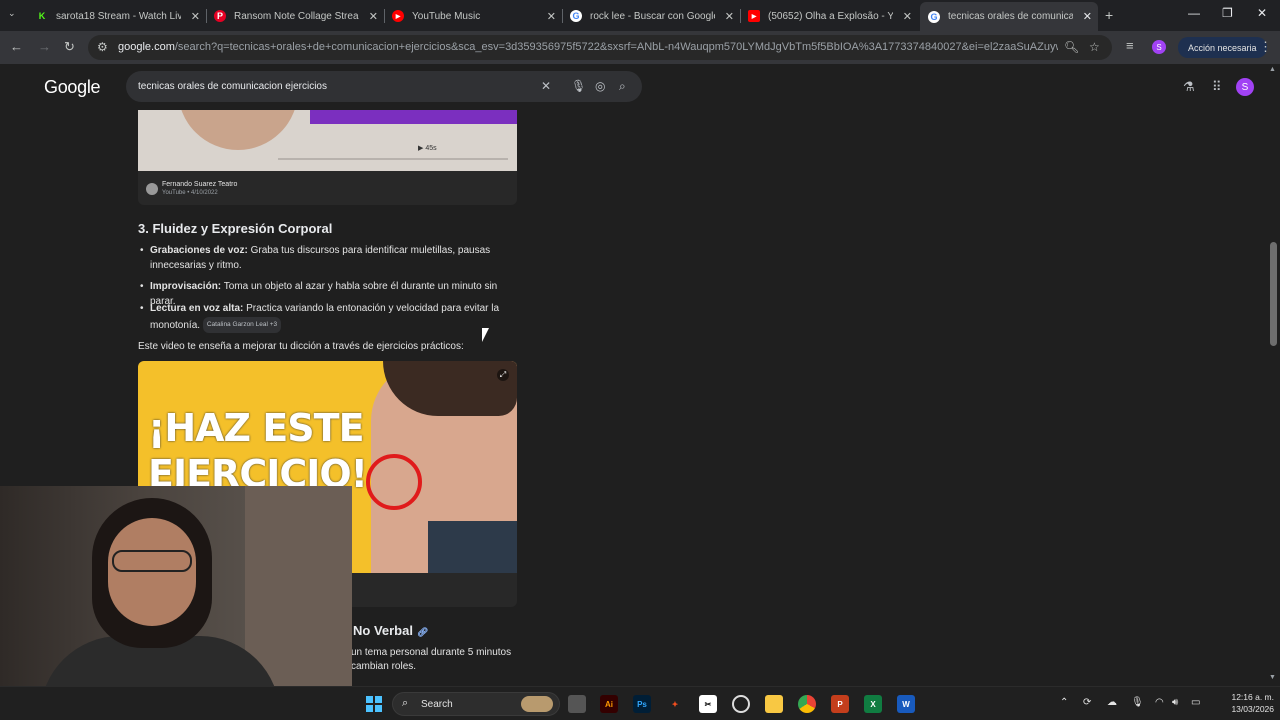 This screenshot has width=1280, height=720. What do you see at coordinates (16, 46) in the screenshot?
I see `back-icon: ←` at bounding box center [16, 46].